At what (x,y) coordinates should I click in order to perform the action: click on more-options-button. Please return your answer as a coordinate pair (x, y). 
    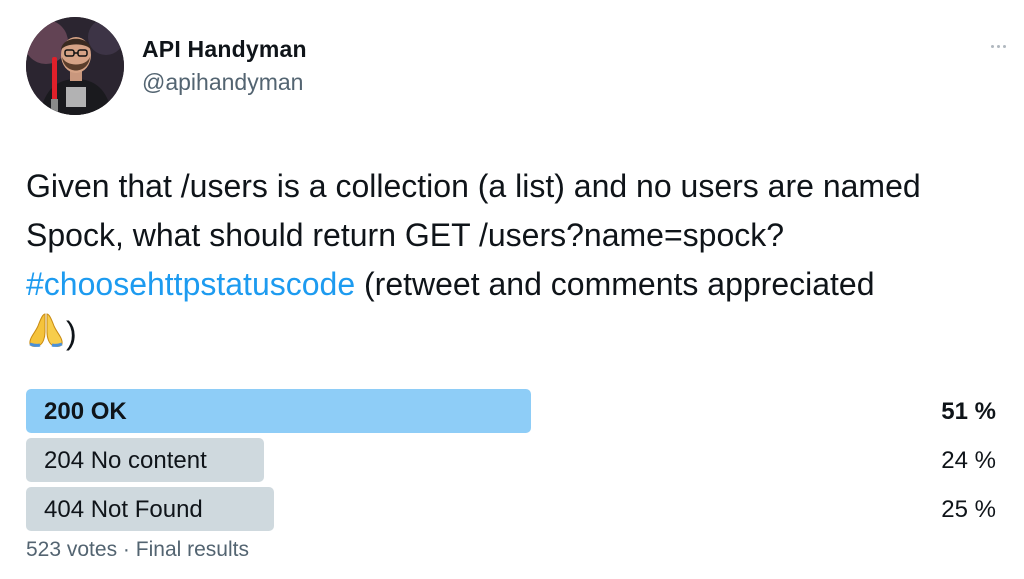
    Looking at the image, I should click on (998, 46).